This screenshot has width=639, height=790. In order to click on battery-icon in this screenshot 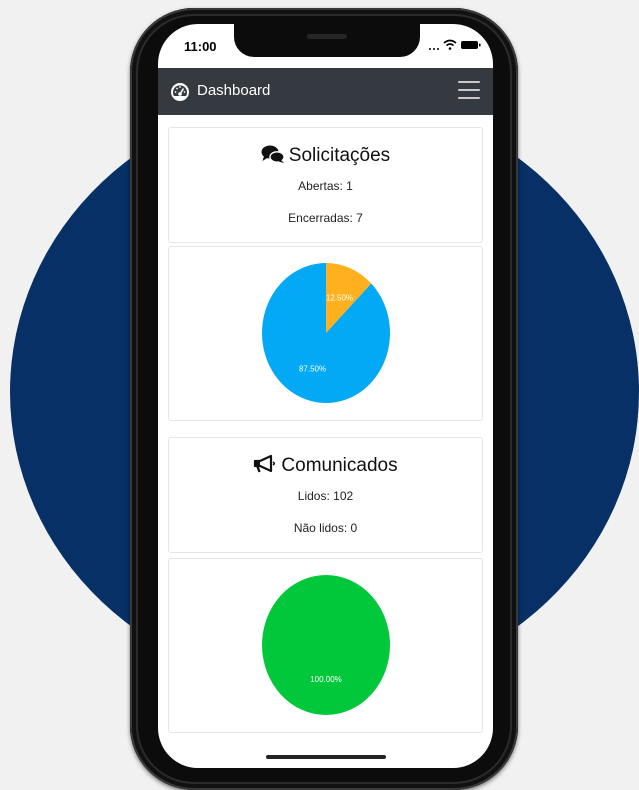, I will do `click(471, 45)`.